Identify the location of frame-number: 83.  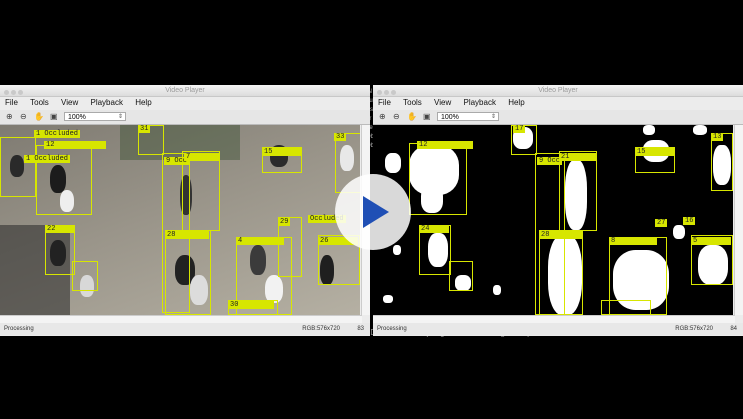
(360, 329).